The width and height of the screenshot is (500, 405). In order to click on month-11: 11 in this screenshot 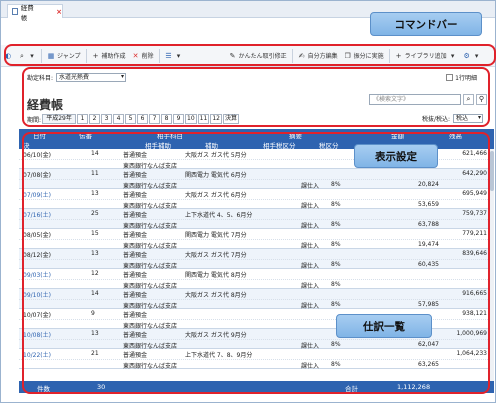, I will do `click(203, 119)`.